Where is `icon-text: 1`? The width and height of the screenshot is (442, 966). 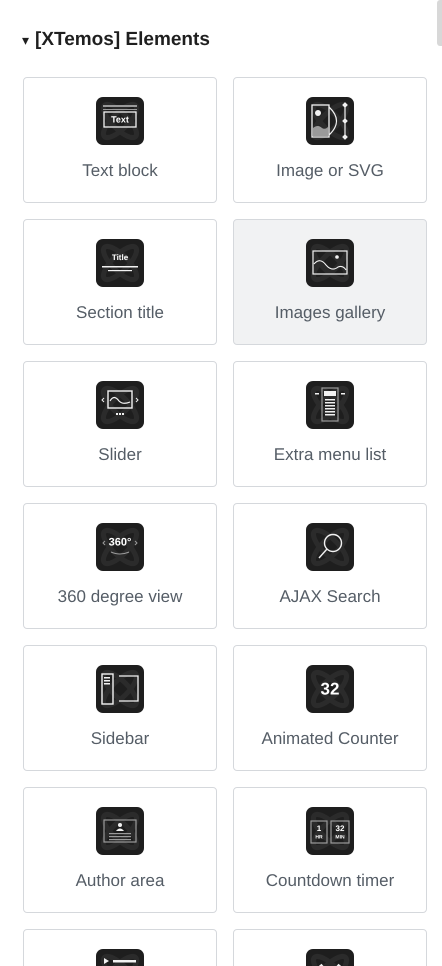
icon-text: 1 is located at coordinates (319, 829).